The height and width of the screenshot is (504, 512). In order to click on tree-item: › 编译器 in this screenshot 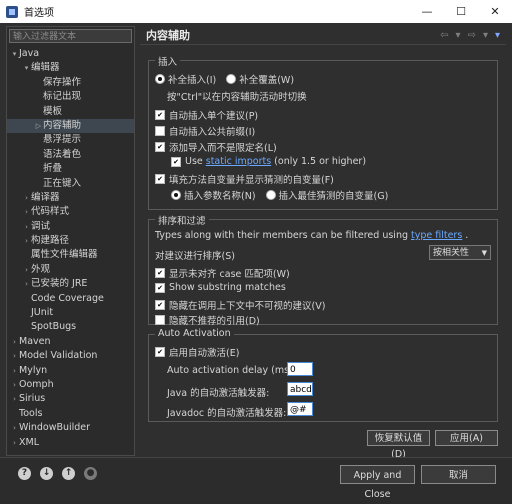, I will do `click(70, 198)`.